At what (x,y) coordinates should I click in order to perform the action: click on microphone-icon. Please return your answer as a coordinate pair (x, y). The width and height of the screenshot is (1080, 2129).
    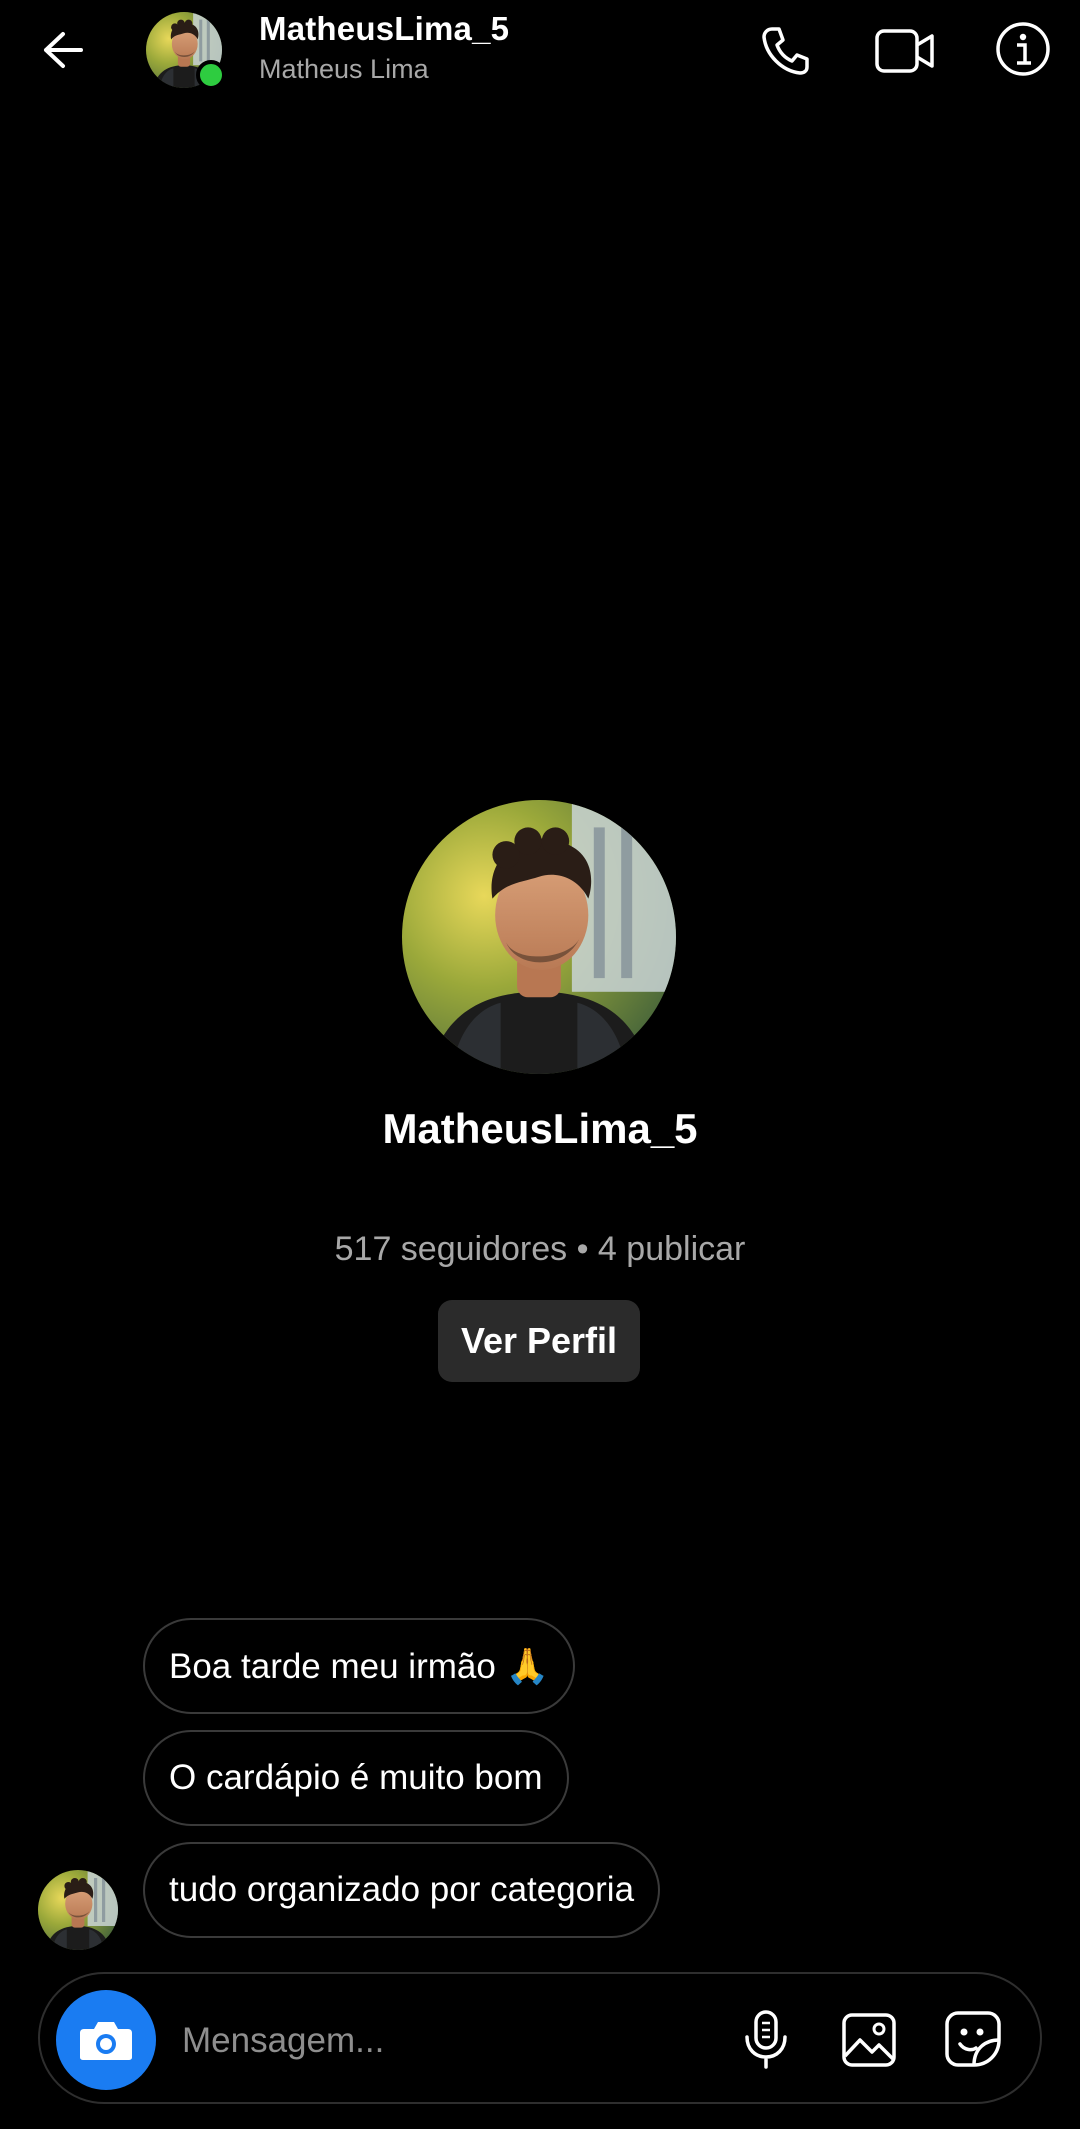
    Looking at the image, I should click on (766, 2039).